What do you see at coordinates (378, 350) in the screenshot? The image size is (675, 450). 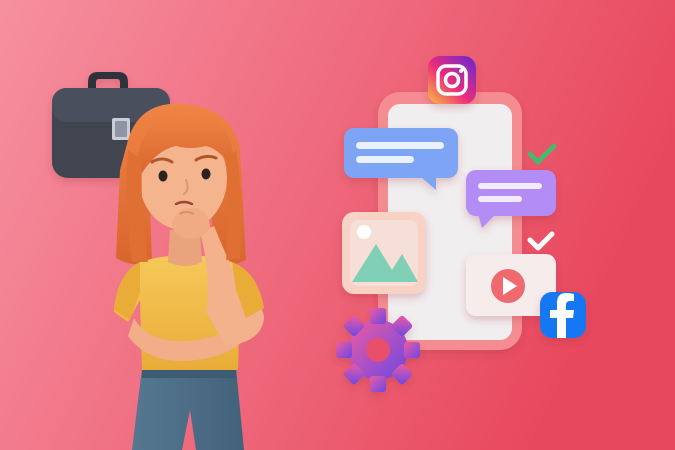 I see `gear-icon` at bounding box center [378, 350].